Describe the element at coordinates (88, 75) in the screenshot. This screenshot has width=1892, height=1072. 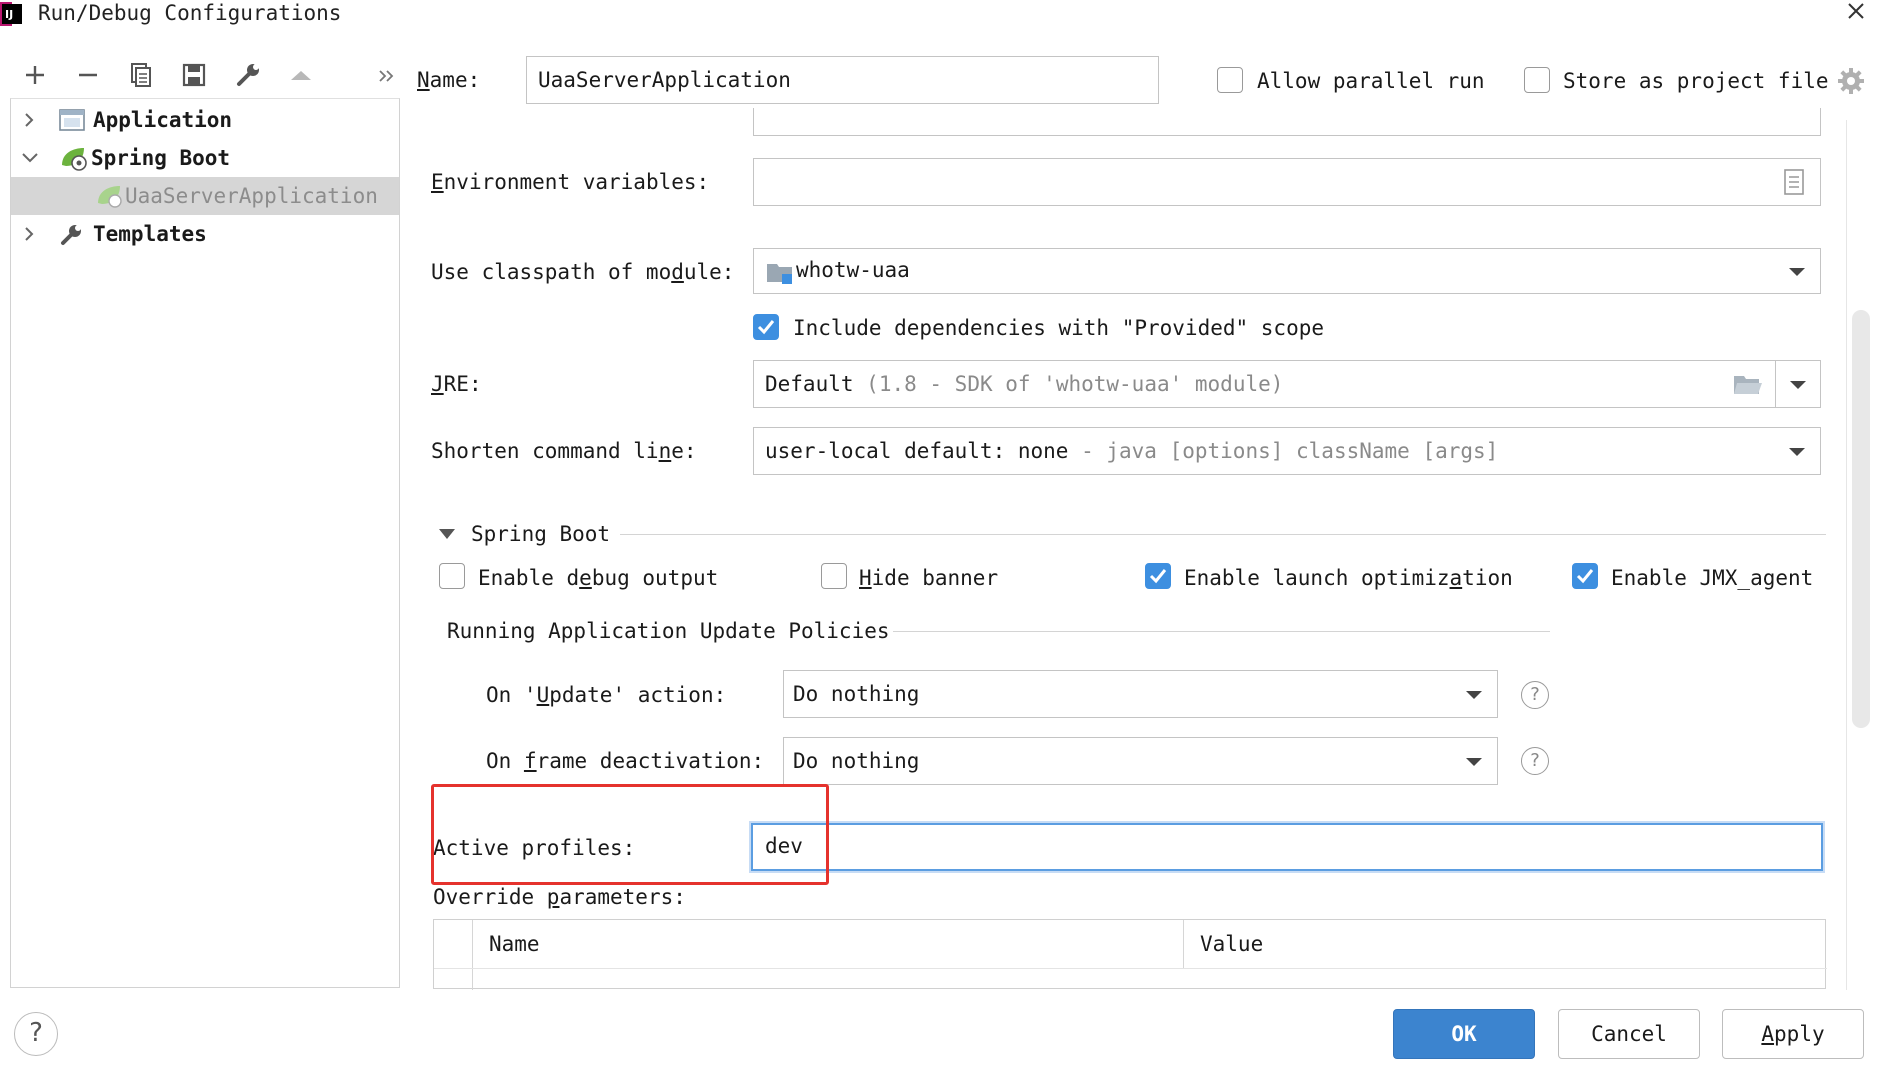
I see `minus-icon` at that location.